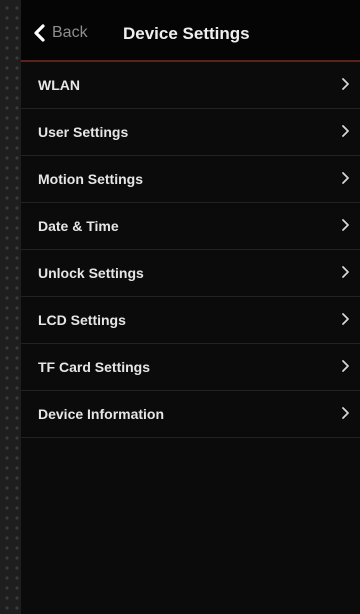 The image size is (360, 614). Describe the element at coordinates (70, 32) in the screenshot. I see `back-label: Back` at that location.